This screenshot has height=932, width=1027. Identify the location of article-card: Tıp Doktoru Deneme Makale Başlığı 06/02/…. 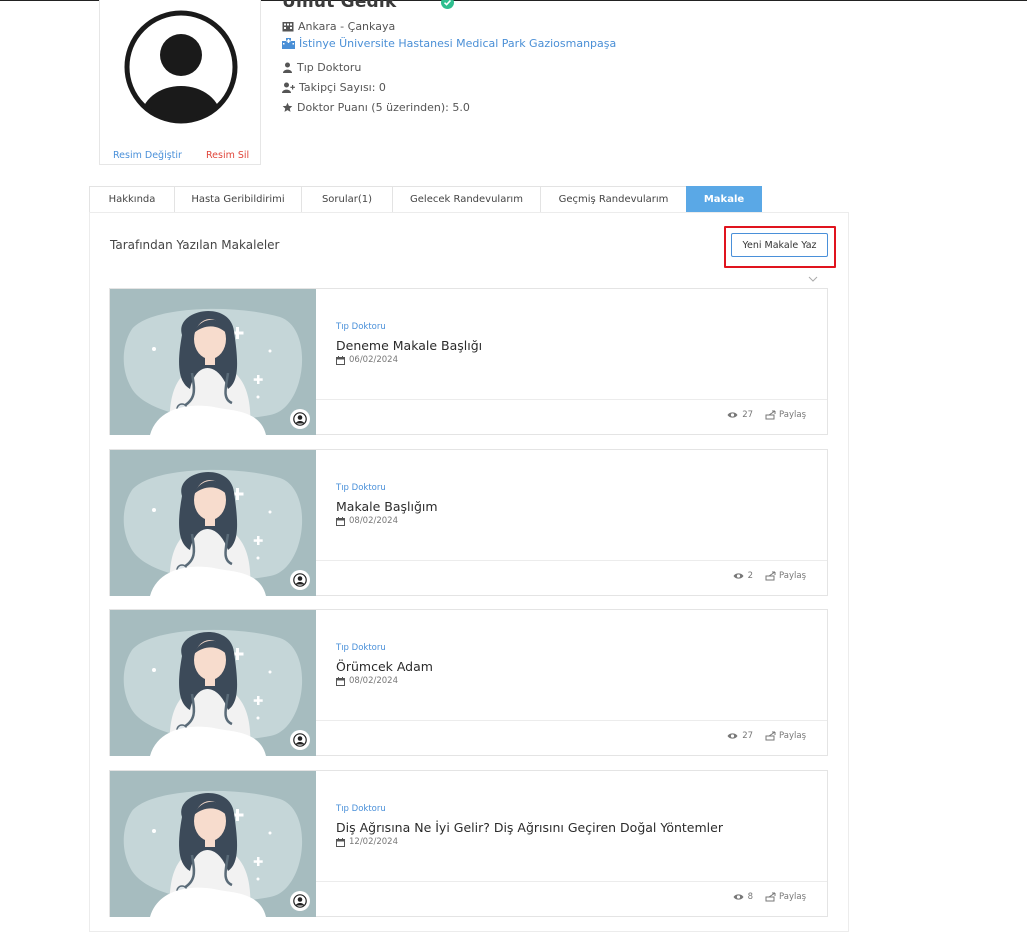
(468, 361).